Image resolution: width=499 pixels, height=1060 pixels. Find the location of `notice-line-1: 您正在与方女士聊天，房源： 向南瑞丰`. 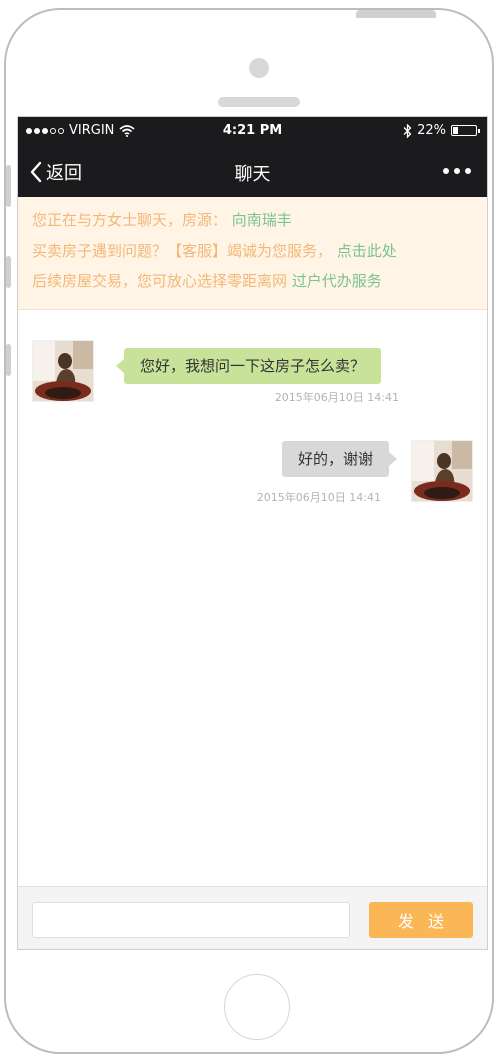

notice-line-1: 您正在与方女士聊天，房源： 向南瑞丰 is located at coordinates (259, 220).